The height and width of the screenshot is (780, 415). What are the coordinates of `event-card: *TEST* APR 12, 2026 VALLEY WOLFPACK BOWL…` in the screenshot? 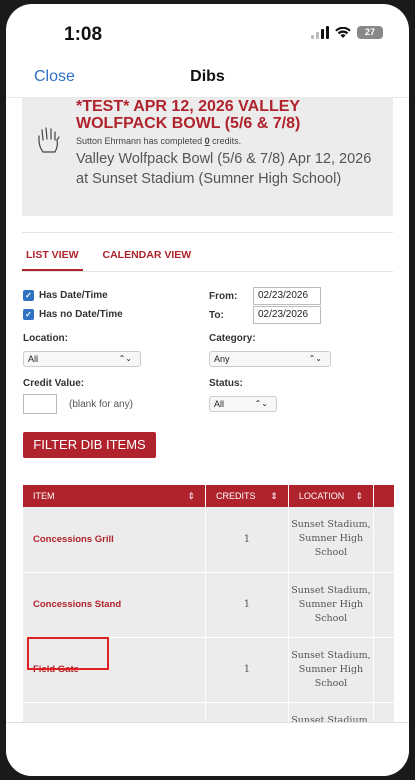 It's located at (207, 157).